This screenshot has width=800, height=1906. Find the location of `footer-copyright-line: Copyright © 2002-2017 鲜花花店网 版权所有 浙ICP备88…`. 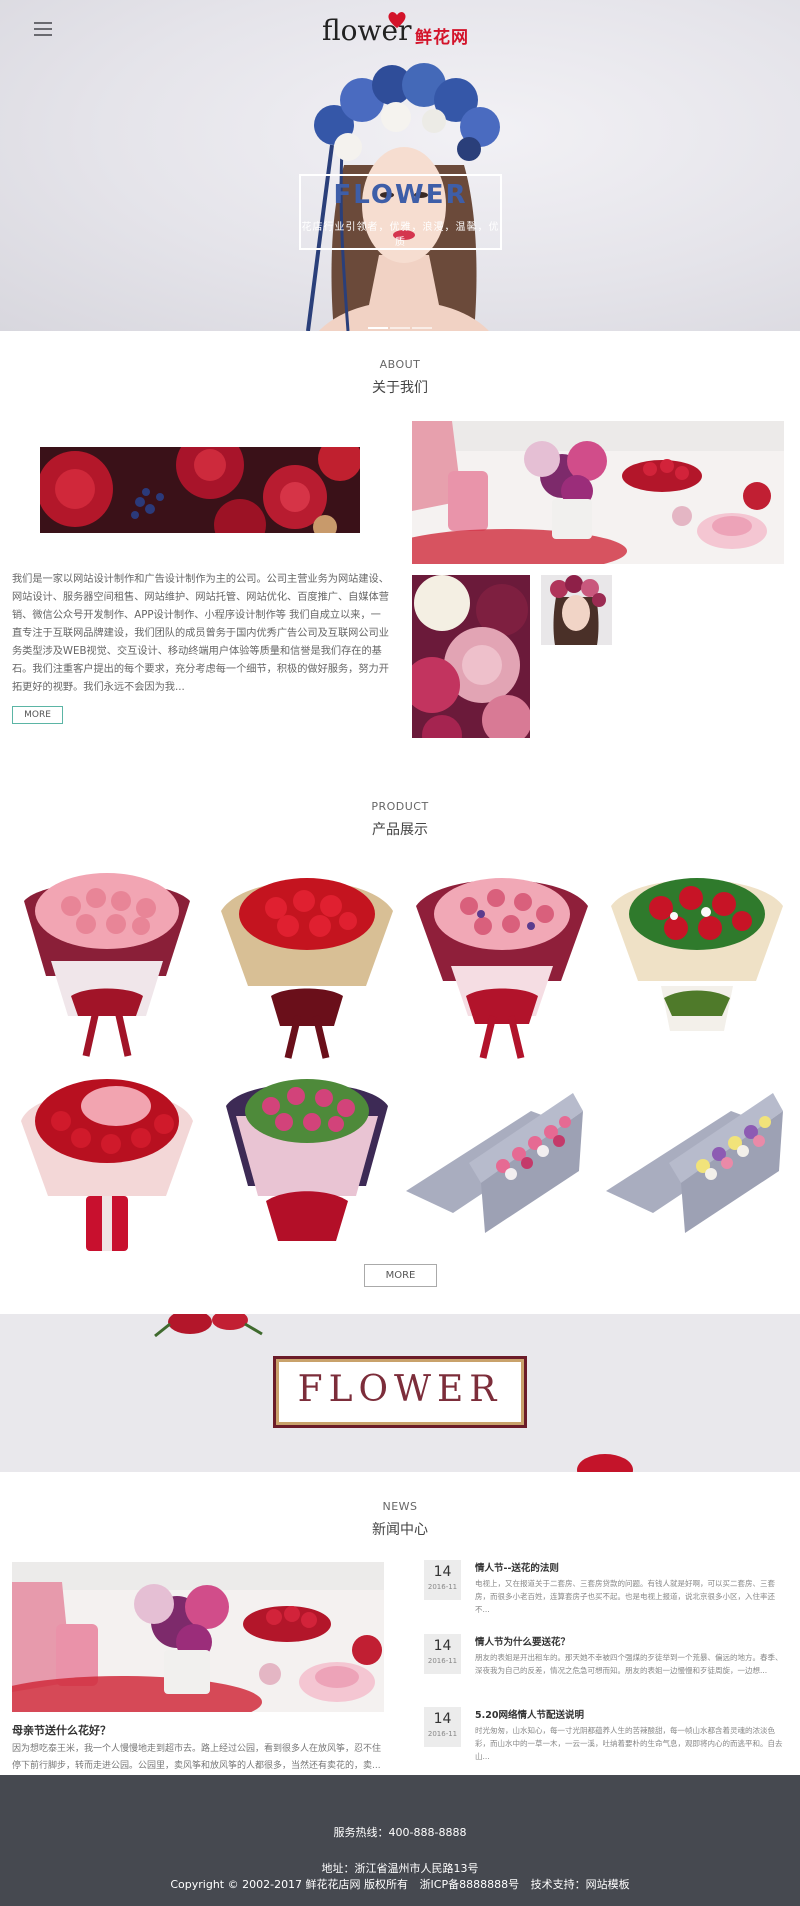

footer-copyright-line: Copyright © 2002-2017 鲜花花店网 版权所有 浙ICP备88… is located at coordinates (400, 1884).